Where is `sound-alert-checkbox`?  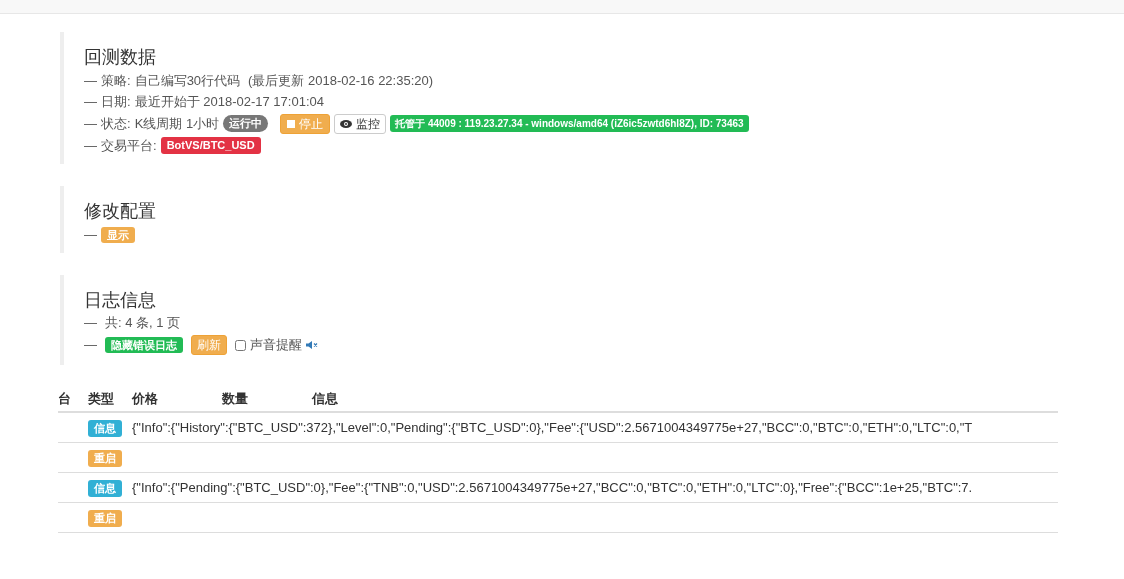 sound-alert-checkbox is located at coordinates (240, 345).